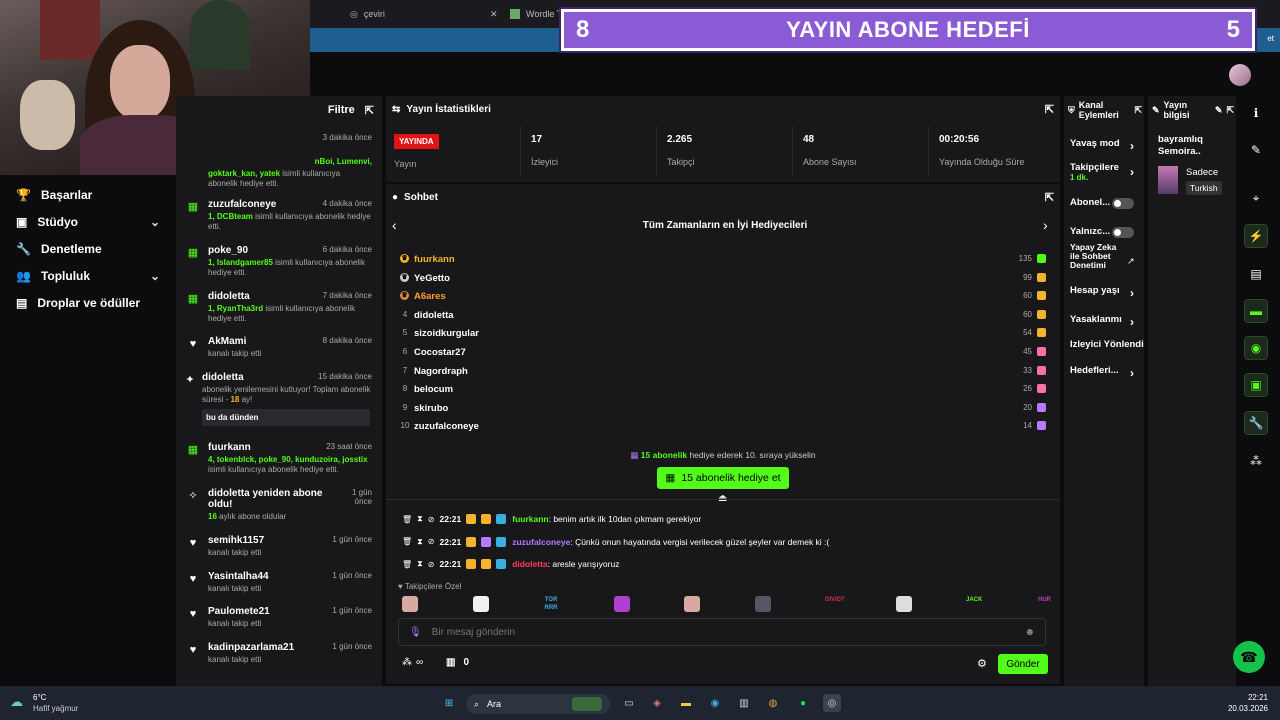  I want to click on gift-subs-button: ▦ 15 abonelik hediye et, so click(723, 478).